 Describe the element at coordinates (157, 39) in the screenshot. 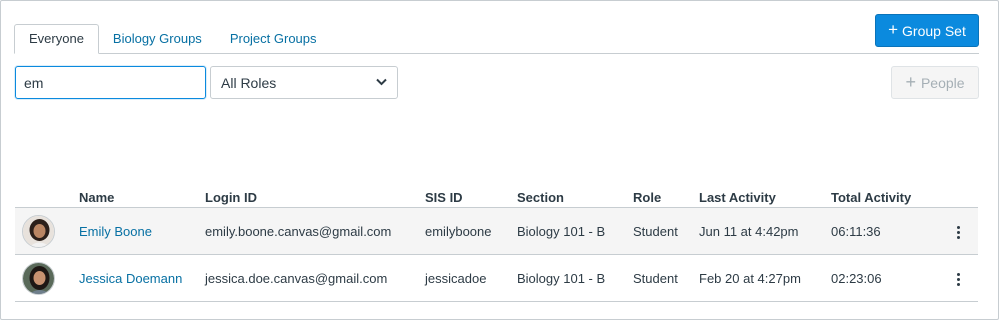

I see `tab-biology-groups: Biology Groups` at that location.